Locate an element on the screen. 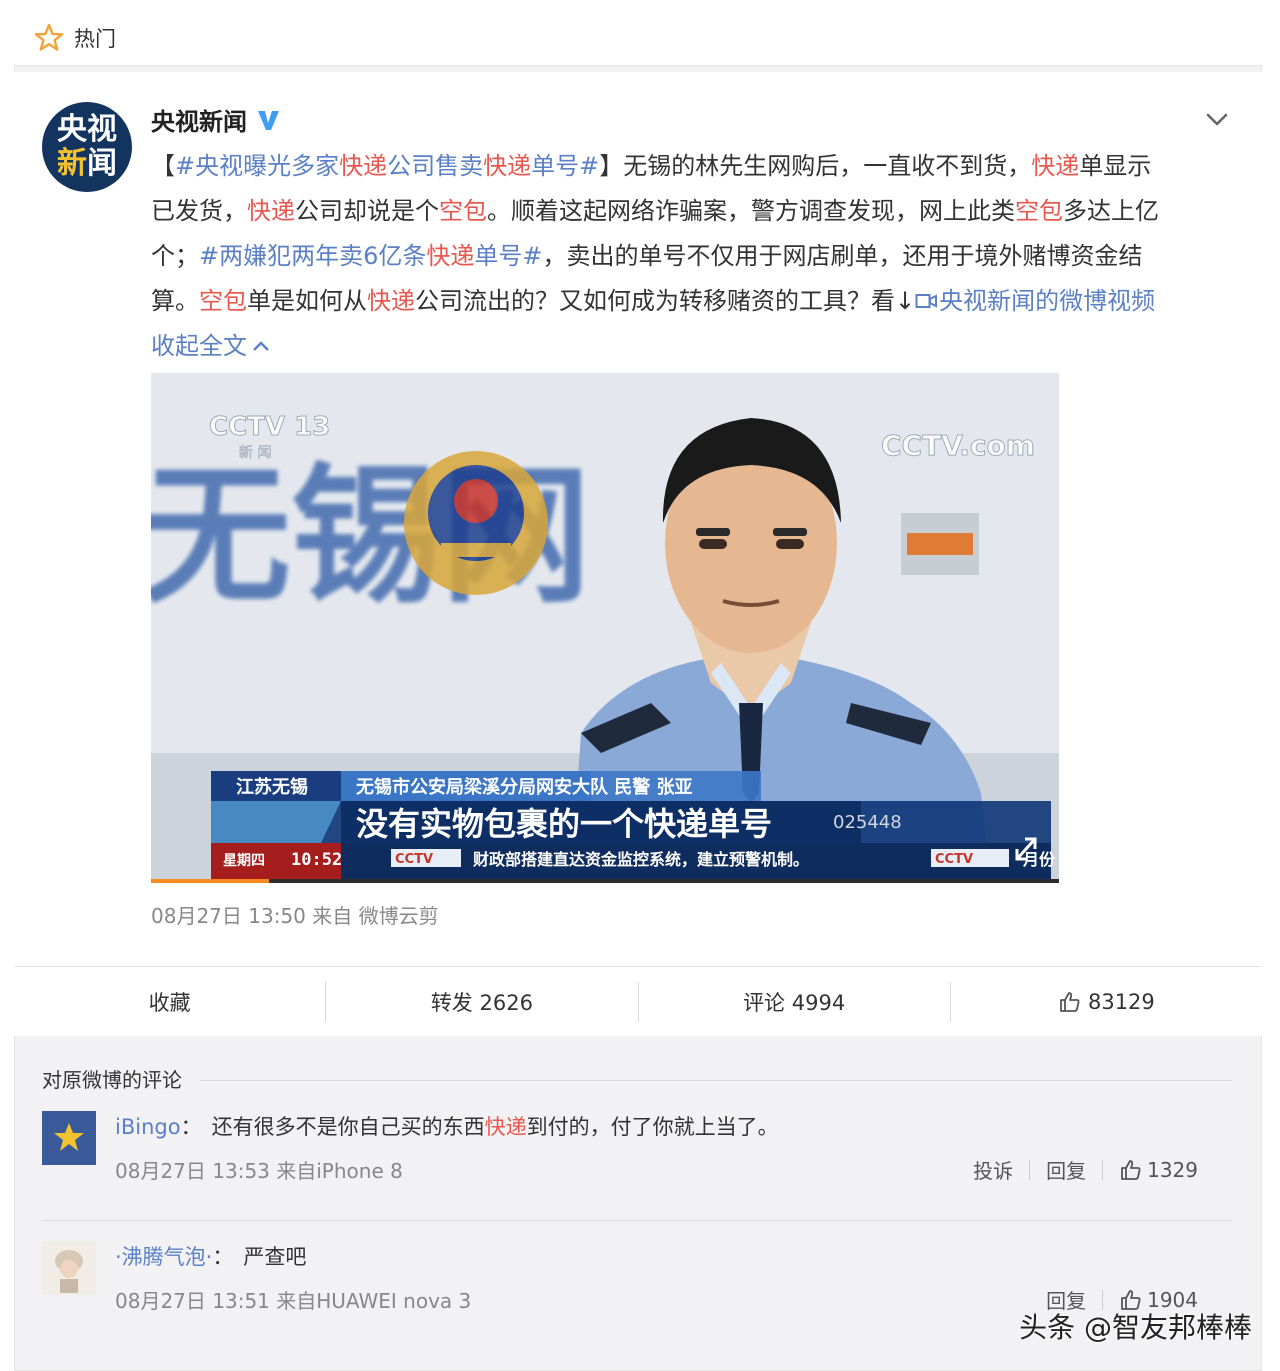  author-name: 央视新闻 is located at coordinates (199, 119).